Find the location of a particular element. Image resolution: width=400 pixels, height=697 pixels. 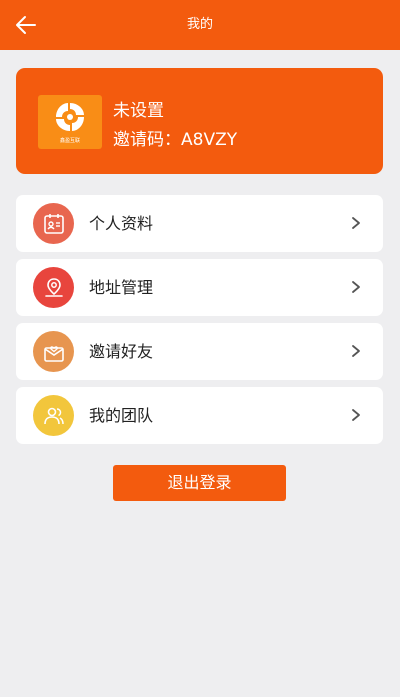

menu-label: 个人资料 is located at coordinates (121, 223).